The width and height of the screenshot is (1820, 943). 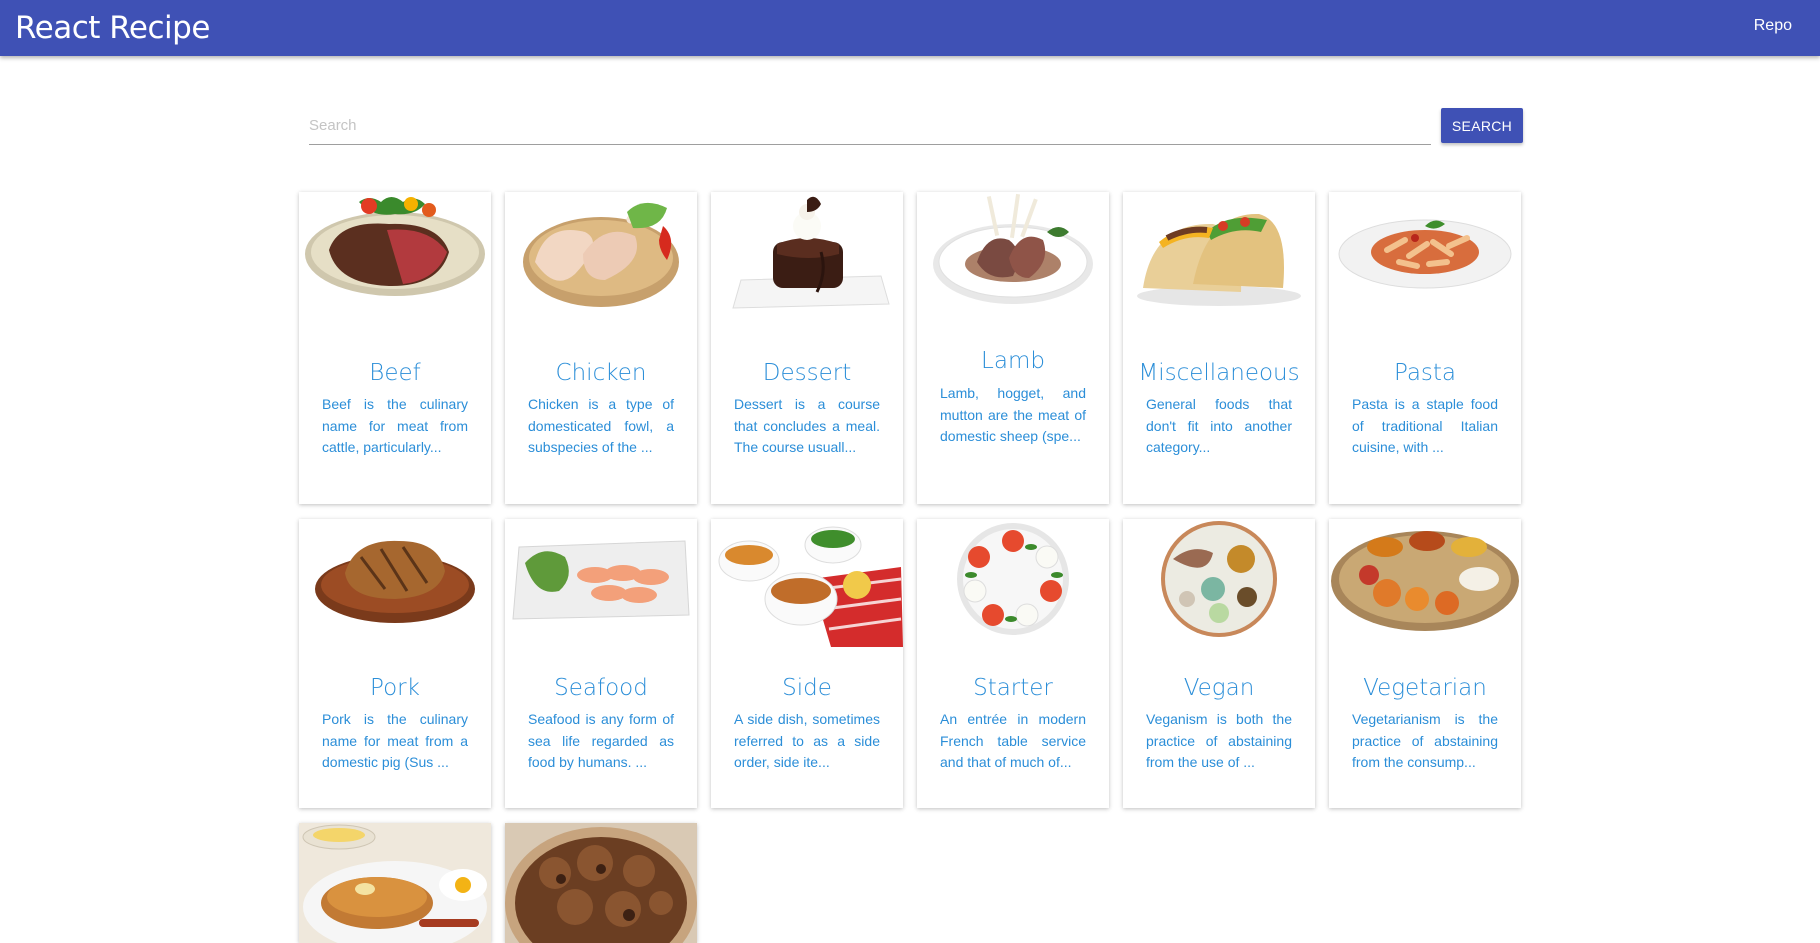 I want to click on goat-stew-image, so click(x=601, y=883).